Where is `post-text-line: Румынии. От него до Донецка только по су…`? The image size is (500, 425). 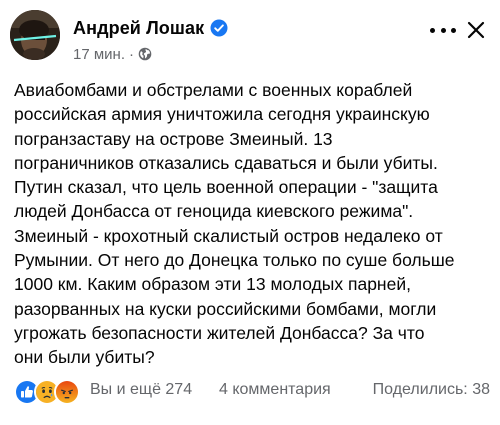 post-text-line: Румынии. От него до Донецка только по су… is located at coordinates (234, 260).